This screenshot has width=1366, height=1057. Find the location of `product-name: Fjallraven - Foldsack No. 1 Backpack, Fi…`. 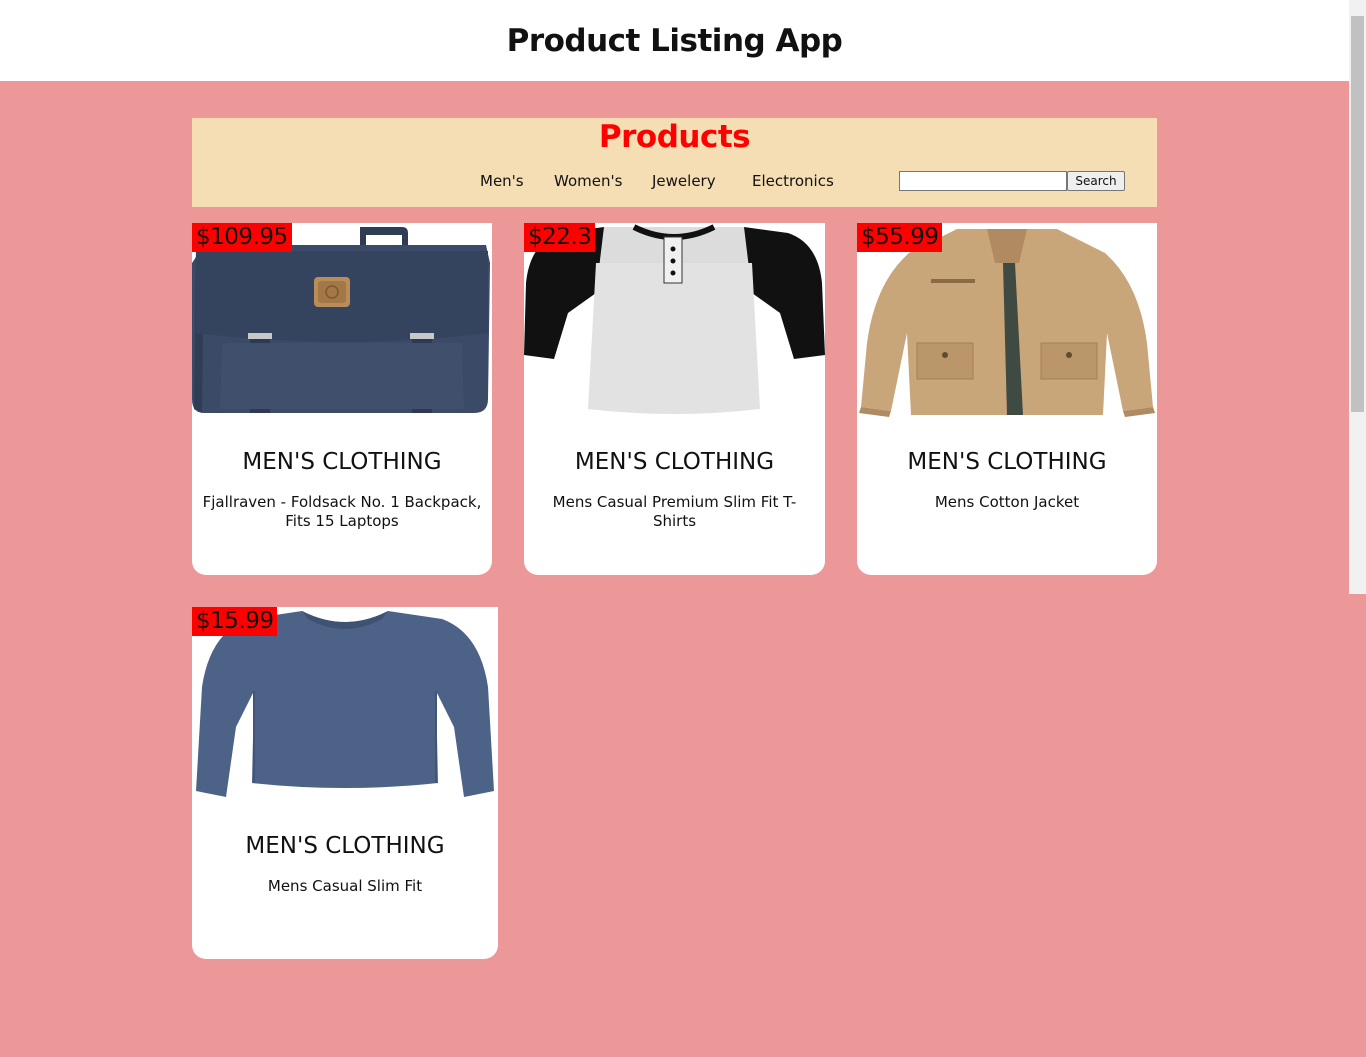

product-name: Fjallraven - Foldsack No. 1 Backpack, Fi… is located at coordinates (342, 511).